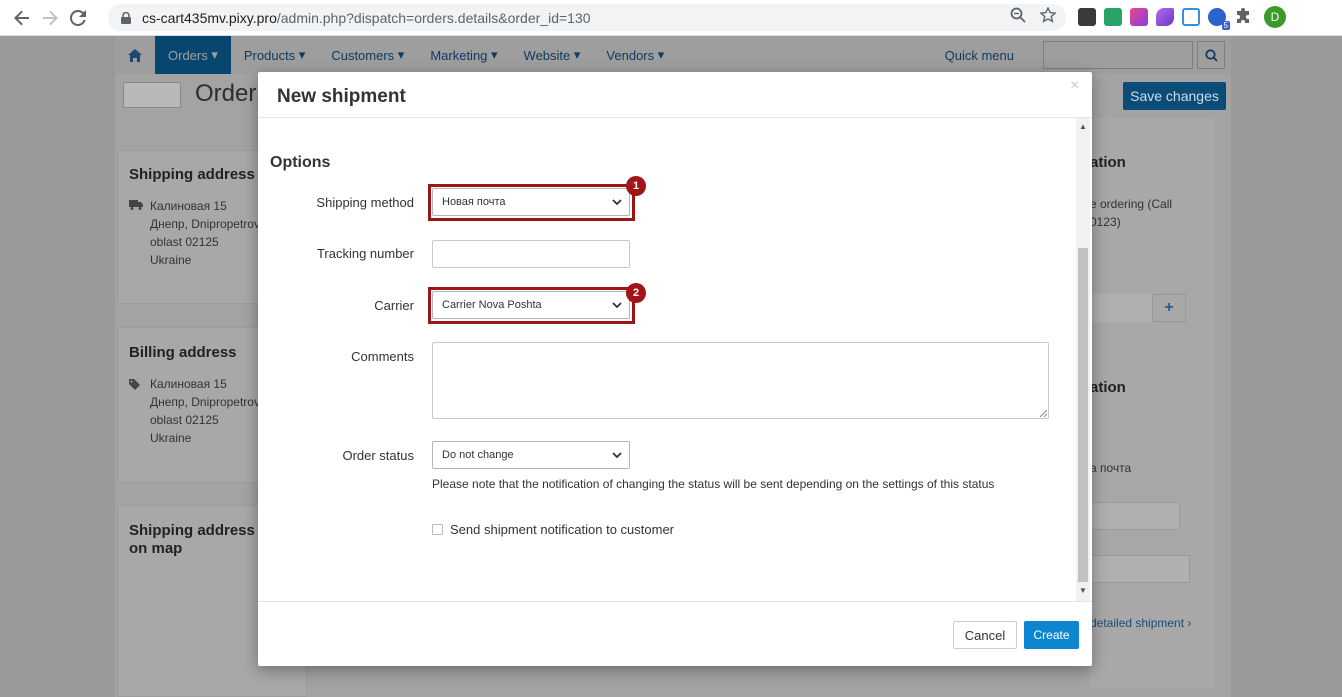  I want to click on nav-label: Vendors, so click(630, 55).